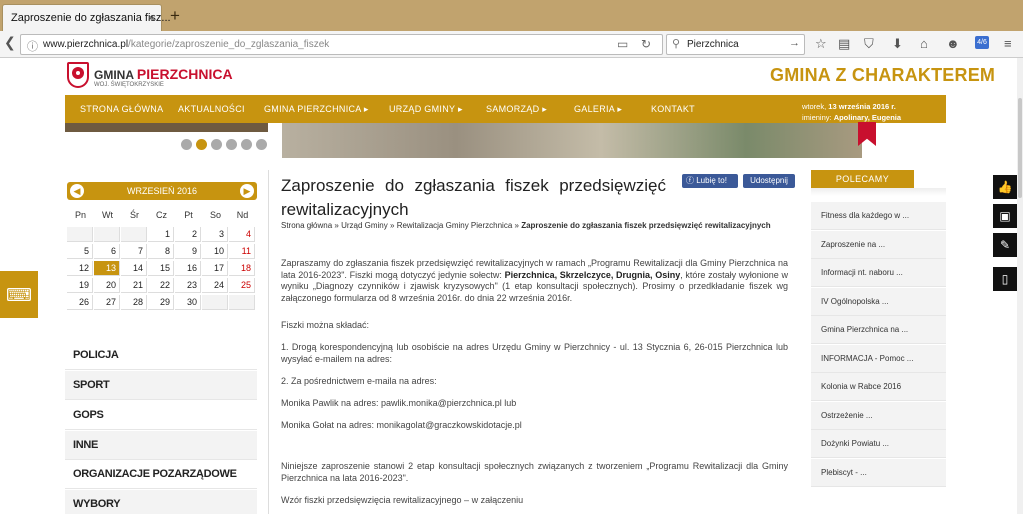 Image resolution: width=1023 pixels, height=514 pixels. Describe the element at coordinates (953, 43) in the screenshot. I see `account-icon: ☻` at that location.